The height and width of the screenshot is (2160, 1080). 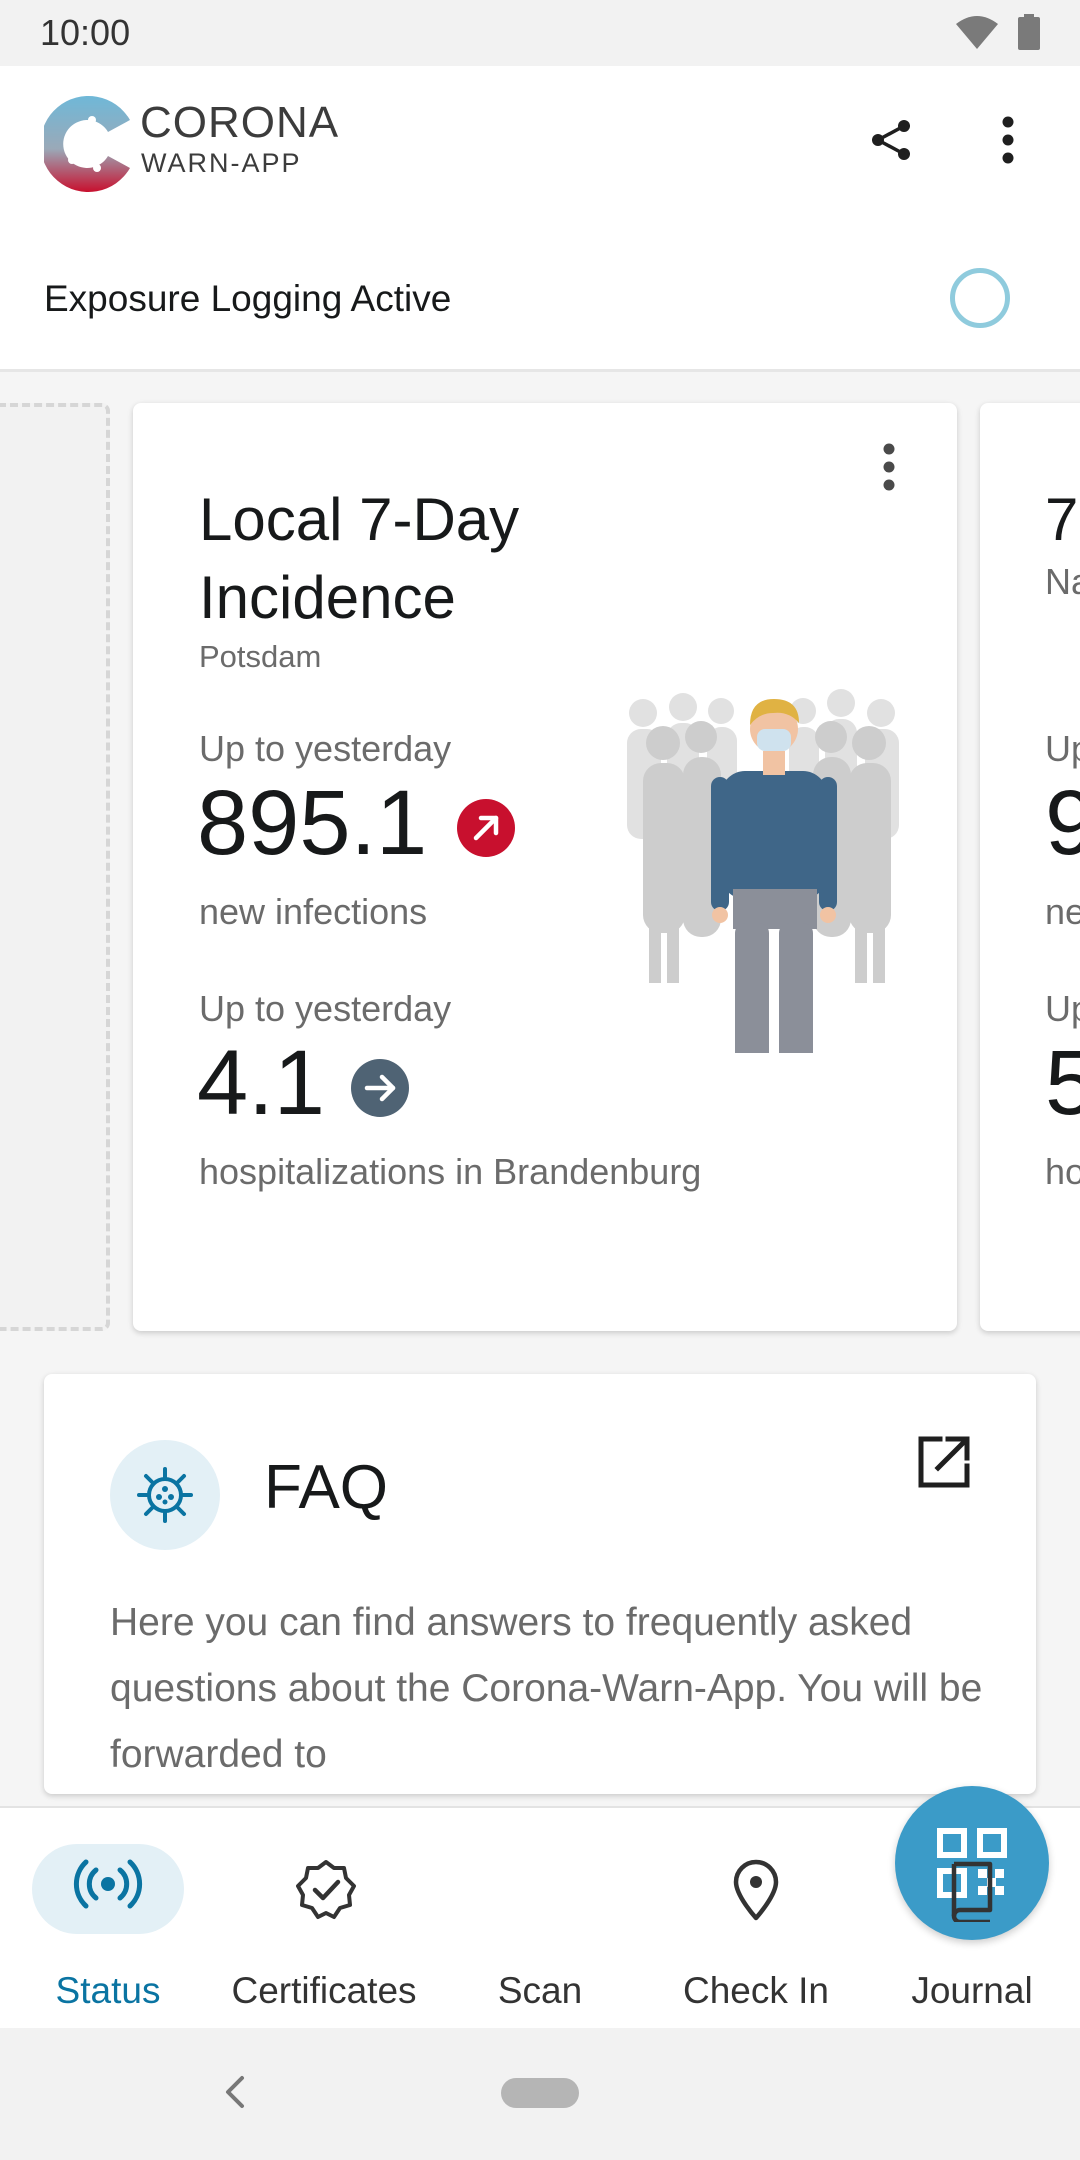 What do you see at coordinates (972, 1891) in the screenshot?
I see `journal-book-icon` at bounding box center [972, 1891].